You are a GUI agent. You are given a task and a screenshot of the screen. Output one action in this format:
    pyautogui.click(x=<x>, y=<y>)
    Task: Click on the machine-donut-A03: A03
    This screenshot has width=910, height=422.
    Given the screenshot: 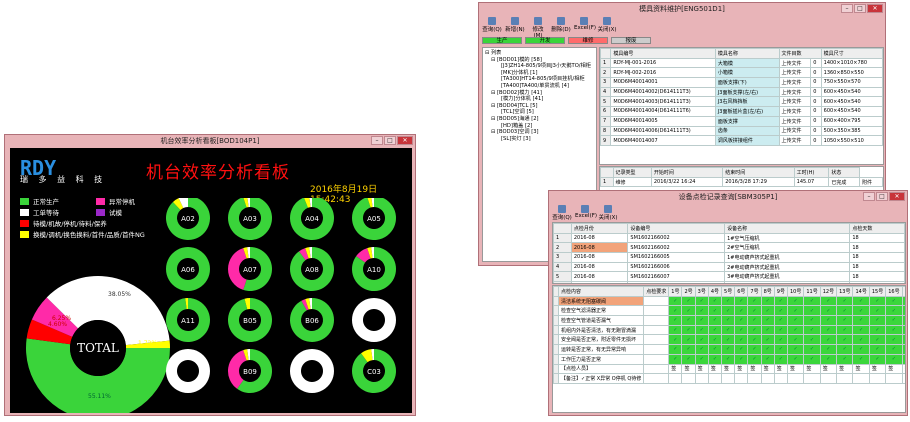 What is the action you would take?
    pyautogui.click(x=250, y=219)
    